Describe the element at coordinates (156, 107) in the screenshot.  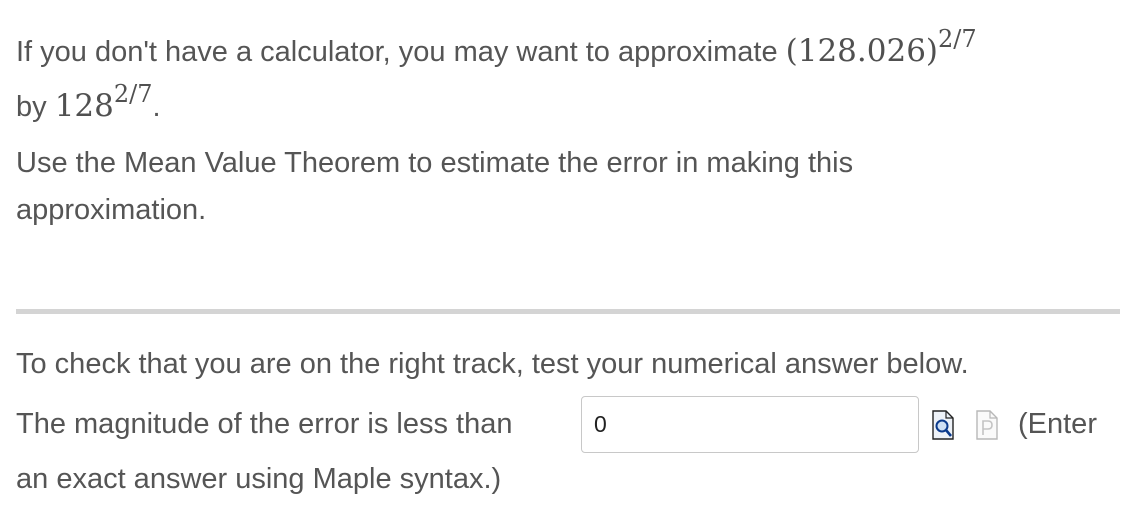
I see `period: .` at that location.